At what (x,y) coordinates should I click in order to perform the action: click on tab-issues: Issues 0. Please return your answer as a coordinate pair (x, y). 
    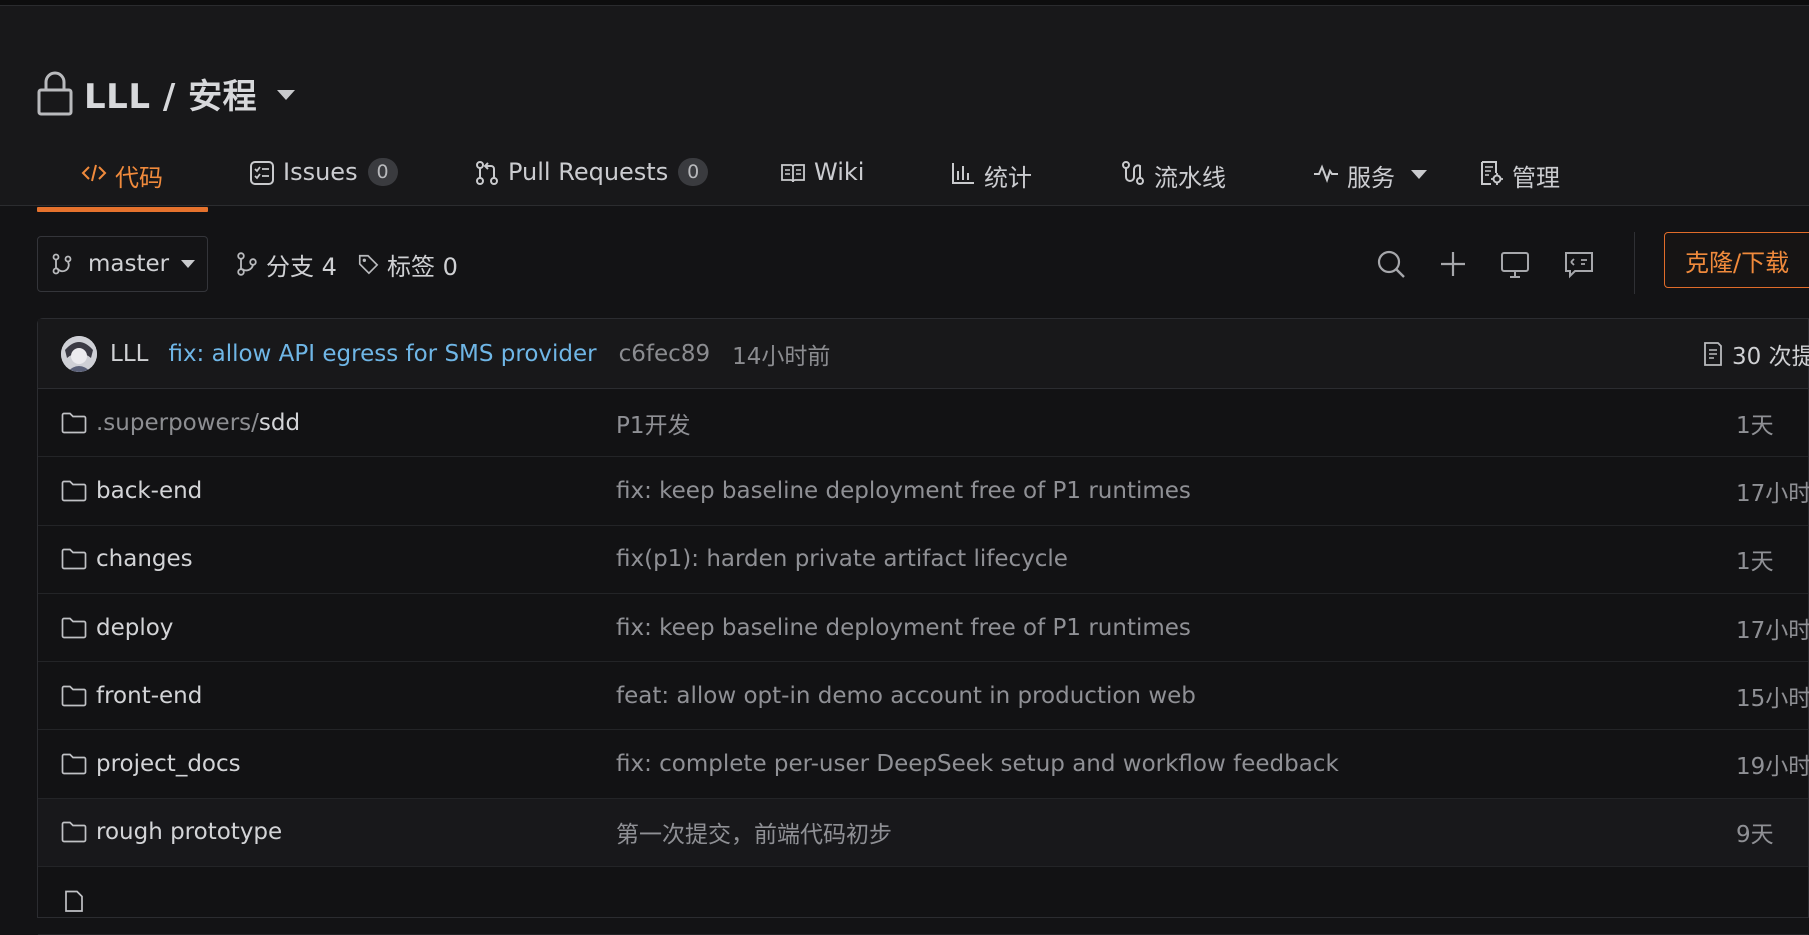
    Looking at the image, I should click on (322, 179).